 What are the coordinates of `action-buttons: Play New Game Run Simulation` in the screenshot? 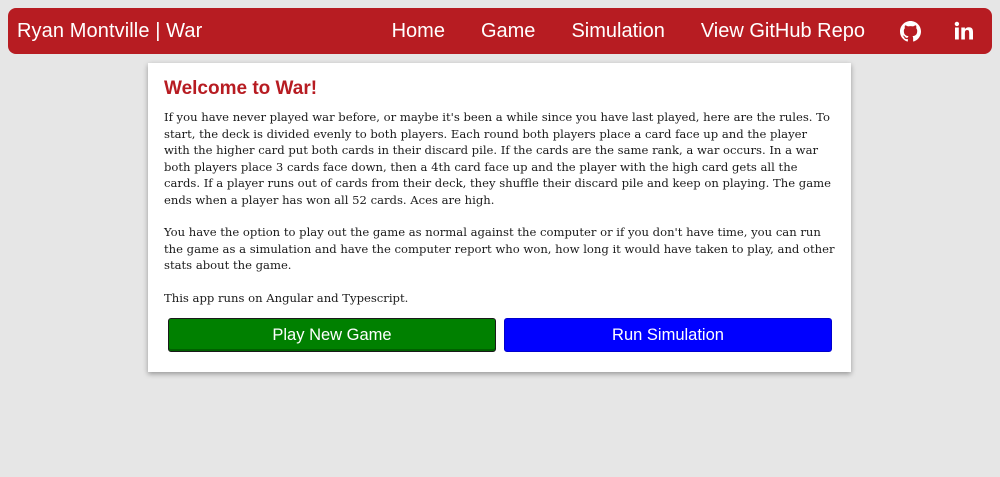 It's located at (500, 335).